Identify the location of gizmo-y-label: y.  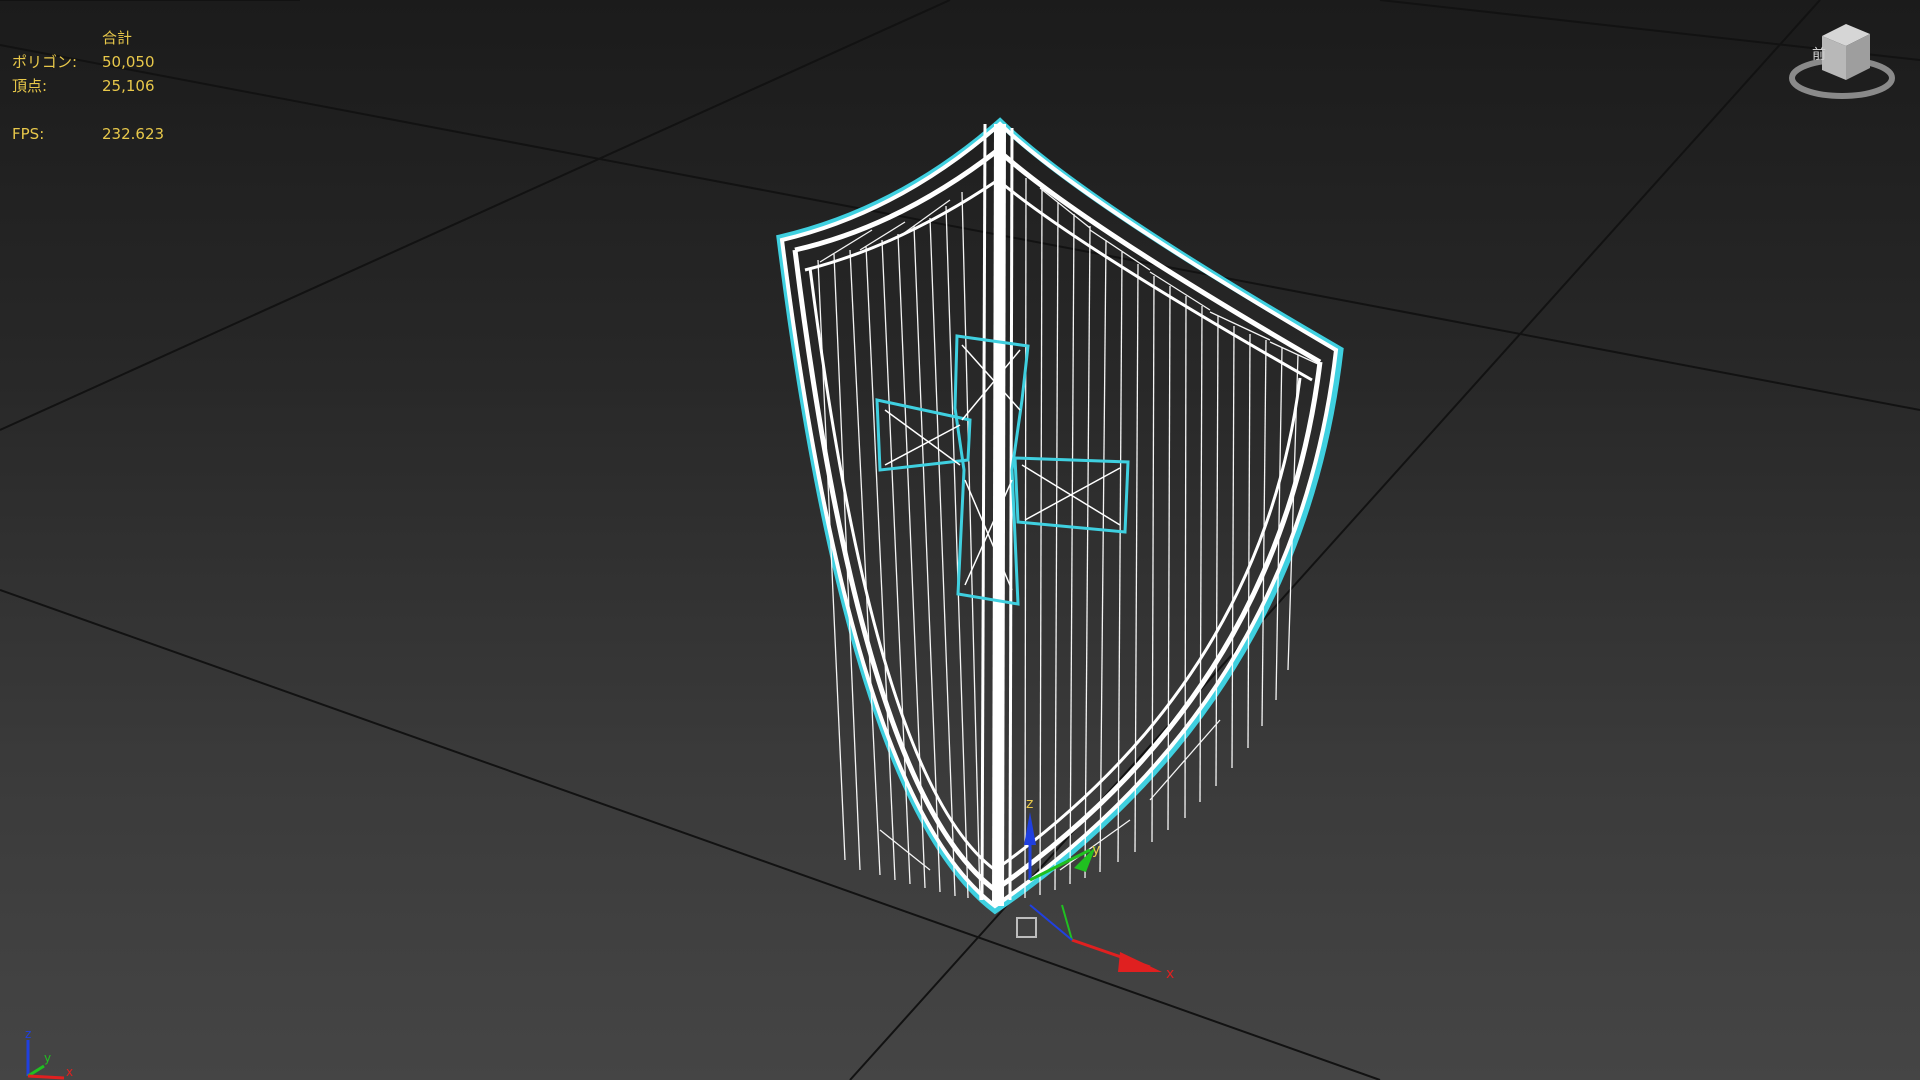
(1096, 850).